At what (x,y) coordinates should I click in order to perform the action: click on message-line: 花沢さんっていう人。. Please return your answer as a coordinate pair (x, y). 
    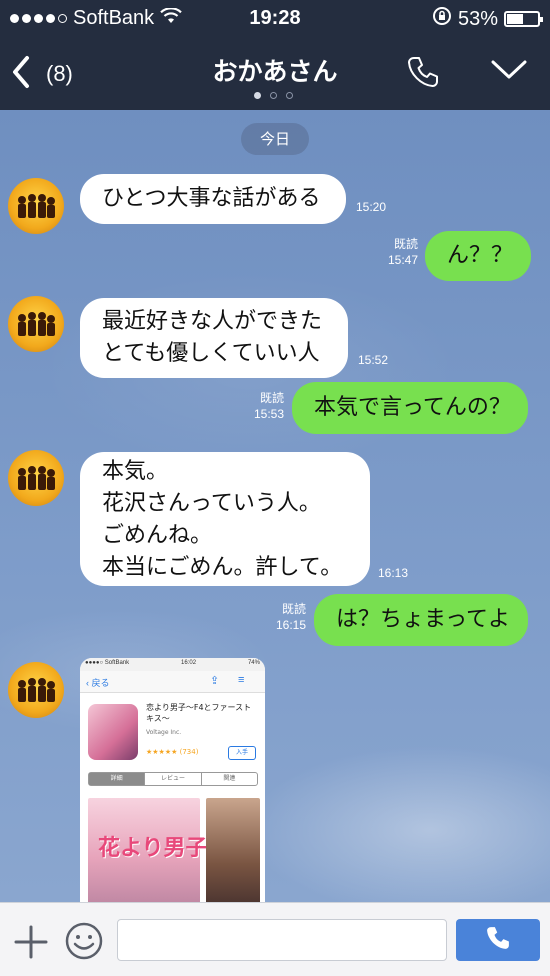
    Looking at the image, I should click on (211, 503).